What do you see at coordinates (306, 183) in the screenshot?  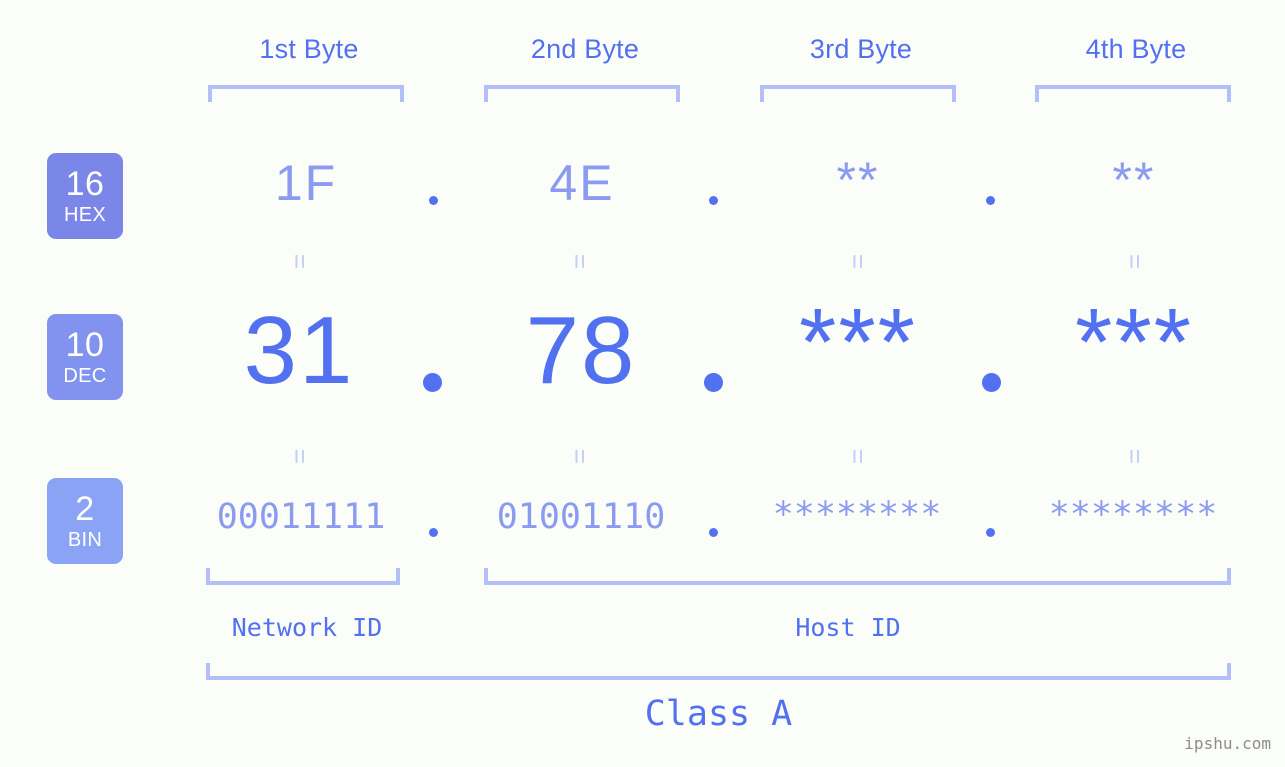 I see `hex-byte-1: 1F` at bounding box center [306, 183].